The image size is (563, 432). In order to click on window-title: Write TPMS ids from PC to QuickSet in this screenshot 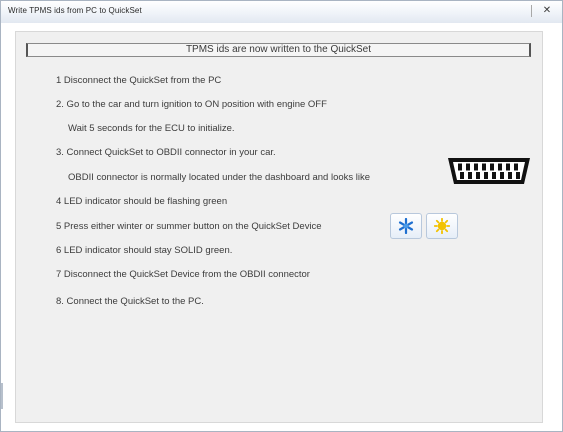, I will do `click(75, 10)`.